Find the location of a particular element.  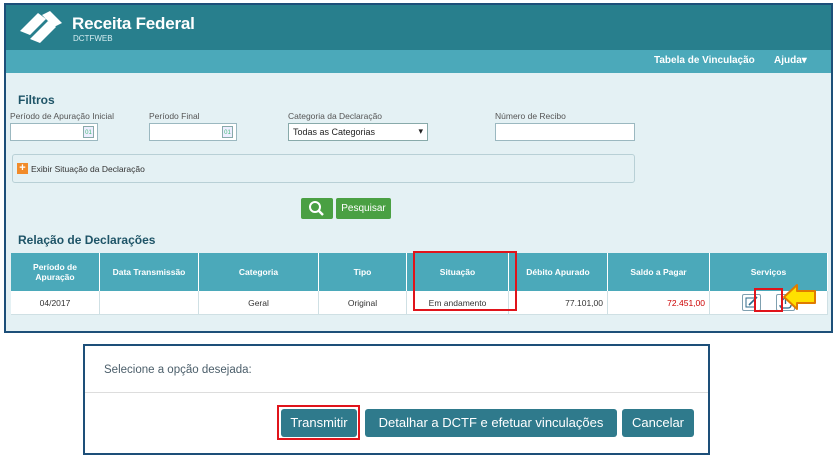

cell-categoria: Geral is located at coordinates (258, 303).